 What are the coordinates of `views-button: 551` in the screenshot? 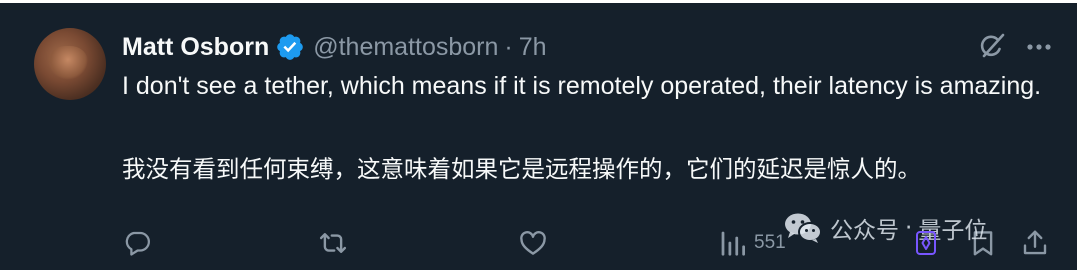 It's located at (752, 243).